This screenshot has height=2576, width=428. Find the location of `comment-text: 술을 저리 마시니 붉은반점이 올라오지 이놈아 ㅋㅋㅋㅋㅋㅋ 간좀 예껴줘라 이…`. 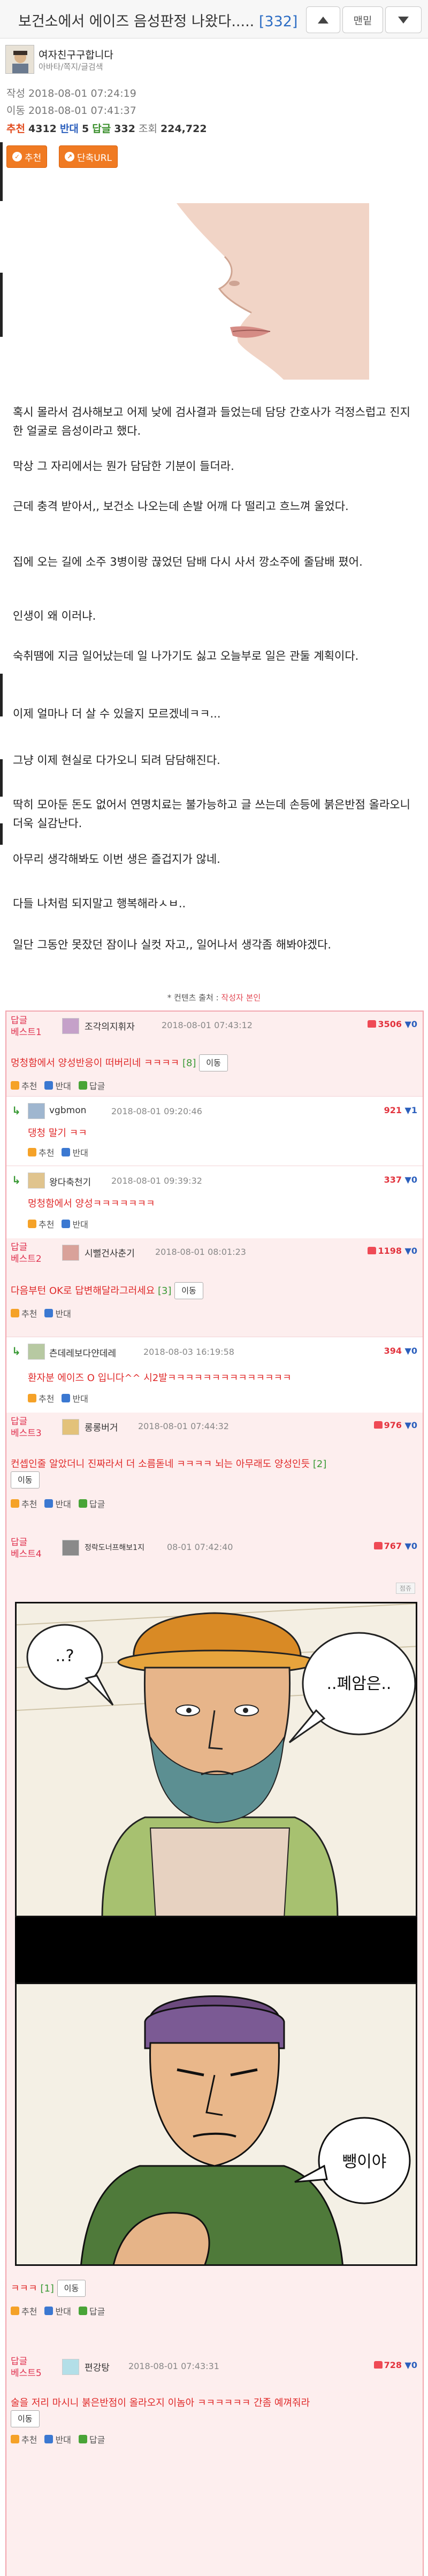

comment-text: 술을 저리 마시니 붉은반점이 올라오지 이놈아 ㅋㅋㅋㅋㅋㅋ 간좀 예껴줘라 이… is located at coordinates (214, 2411).